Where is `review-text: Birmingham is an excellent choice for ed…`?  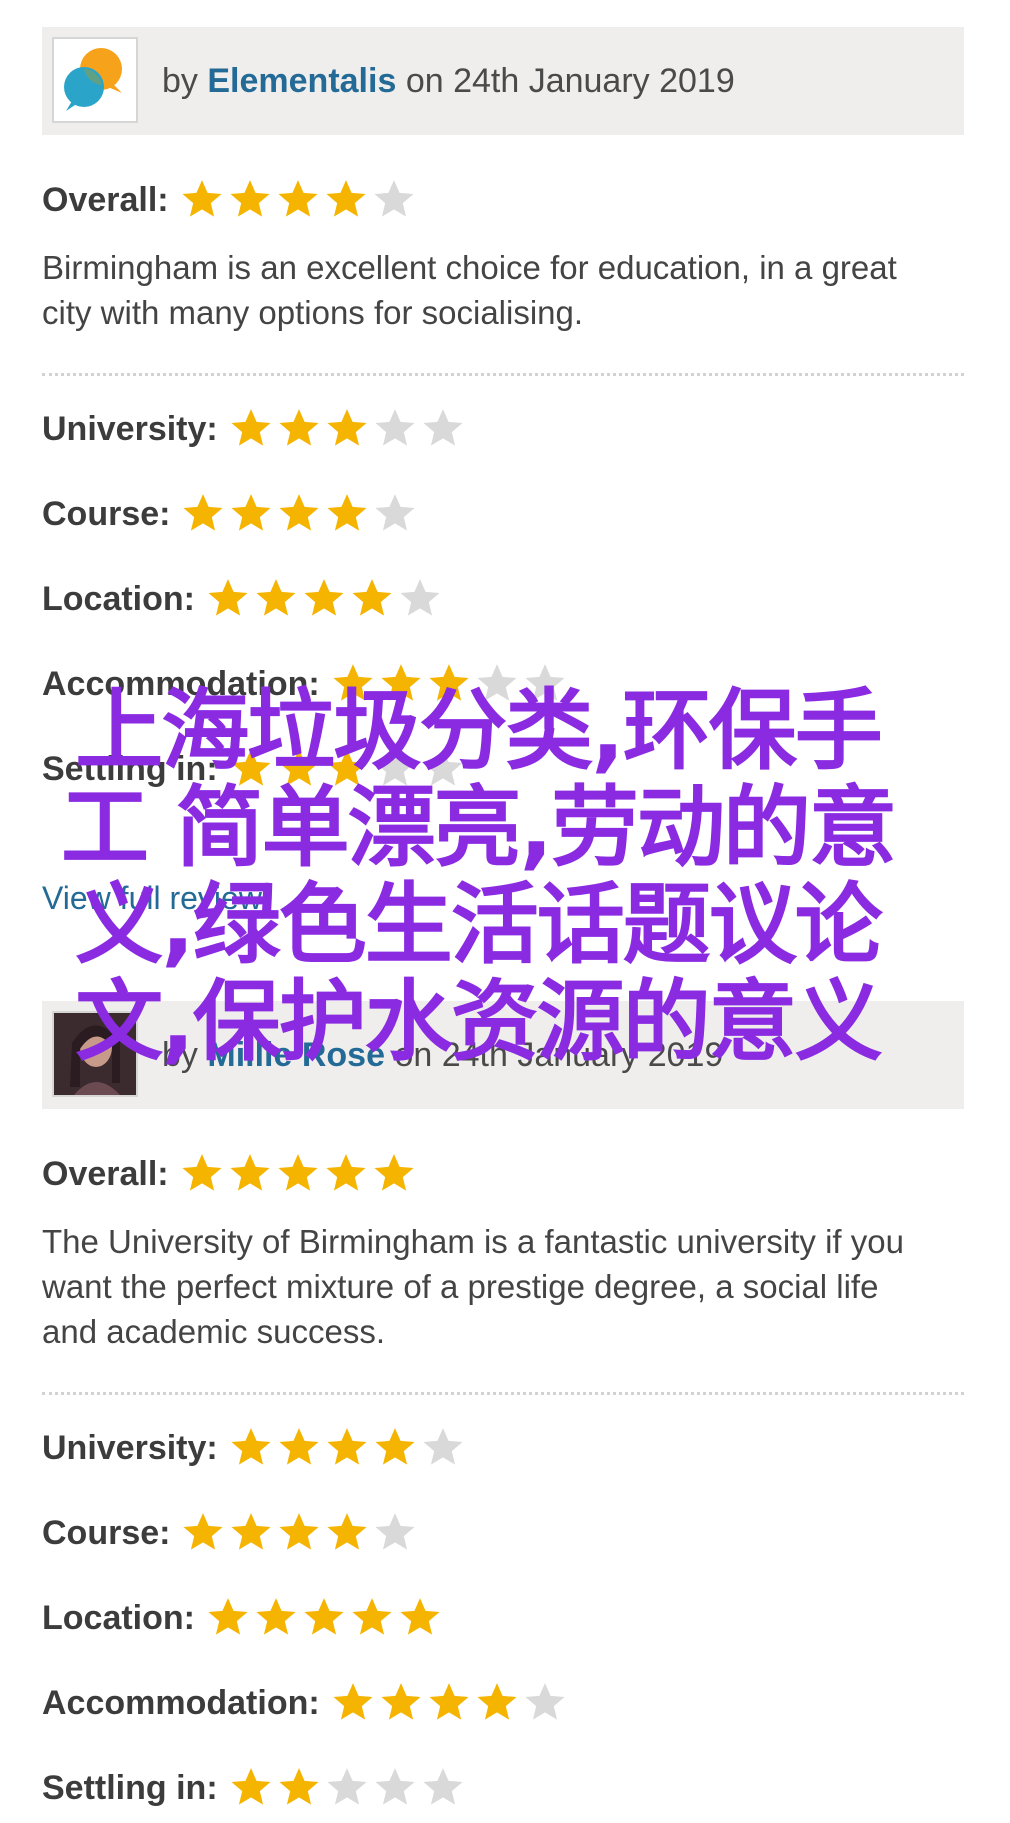
review-text: Birmingham is an excellent choice for ed… is located at coordinates (469, 290).